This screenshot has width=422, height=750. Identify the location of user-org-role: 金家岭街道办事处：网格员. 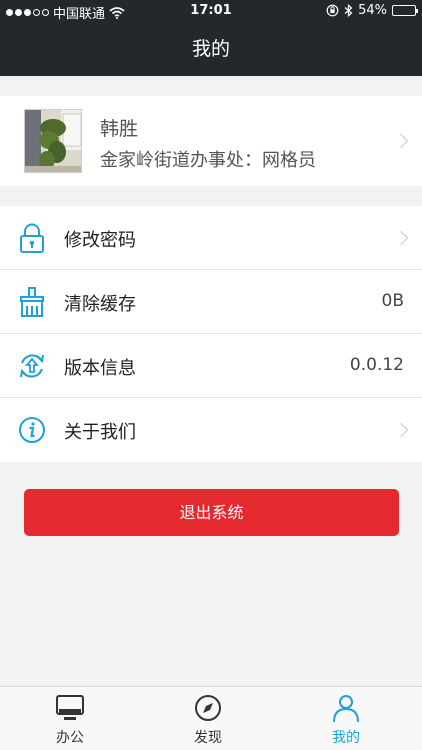
(208, 160).